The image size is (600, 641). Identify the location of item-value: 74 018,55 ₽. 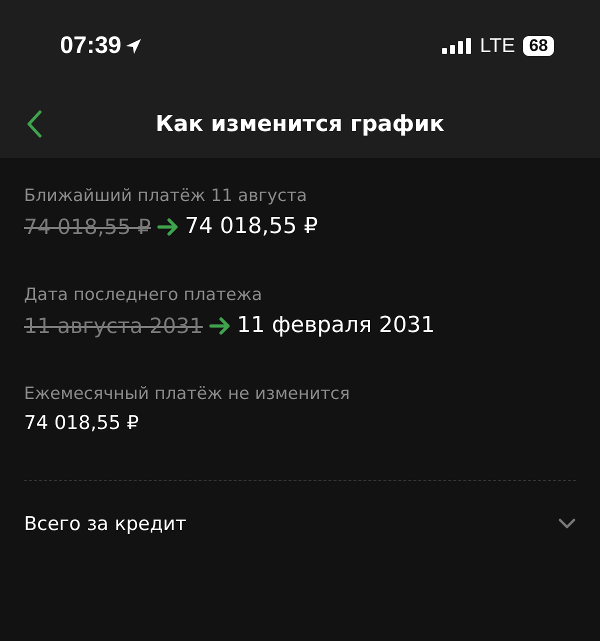
(81, 423).